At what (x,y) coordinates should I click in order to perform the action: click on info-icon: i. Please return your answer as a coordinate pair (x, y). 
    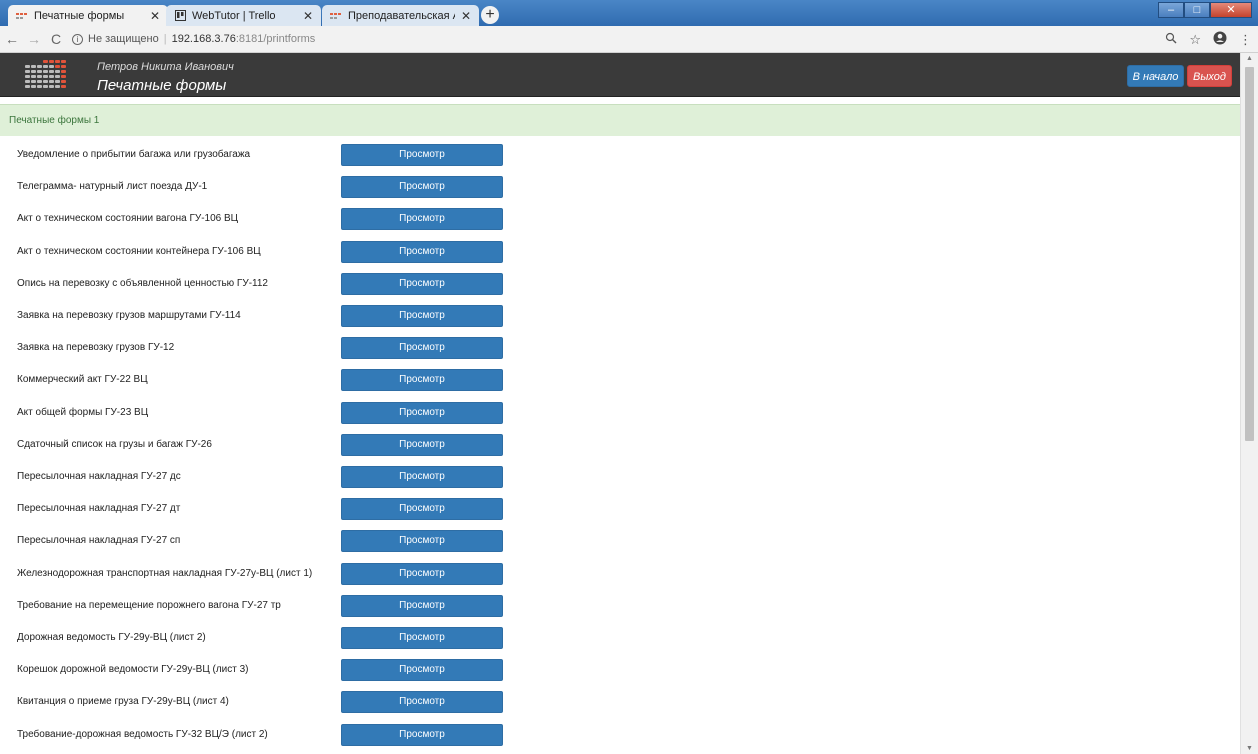
    Looking at the image, I should click on (77, 39).